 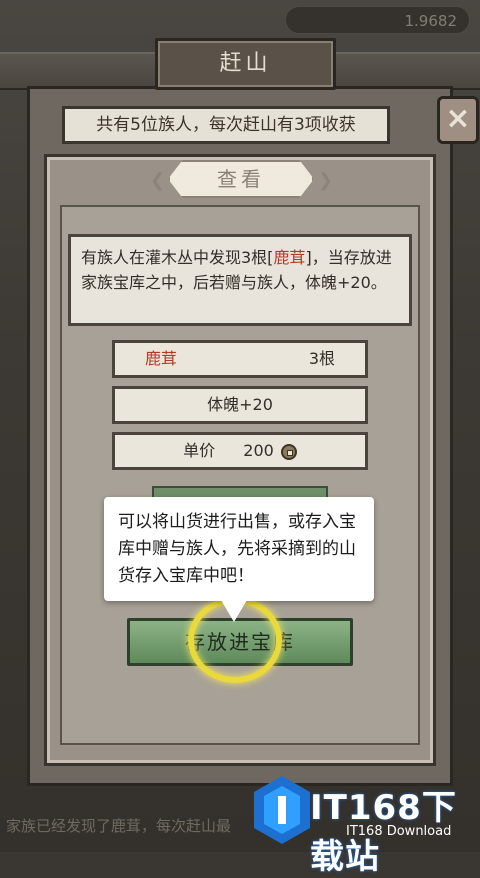 I want to click on panel-header-label: 查看, so click(x=241, y=179).